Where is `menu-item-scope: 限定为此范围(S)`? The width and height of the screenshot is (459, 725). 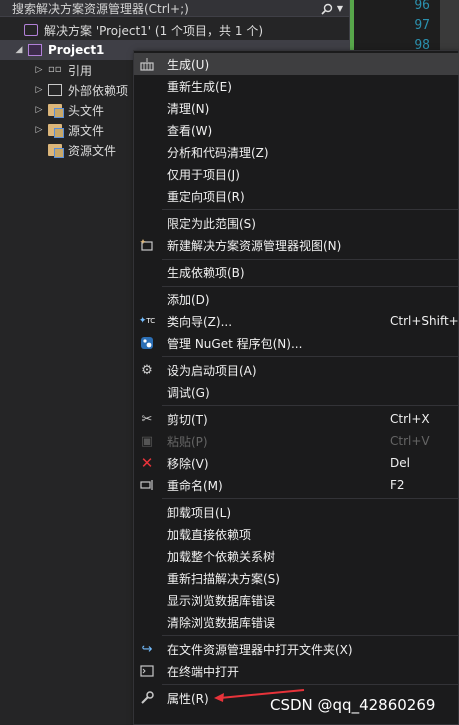 menu-item-scope: 限定为此范围(S) is located at coordinates (296, 223).